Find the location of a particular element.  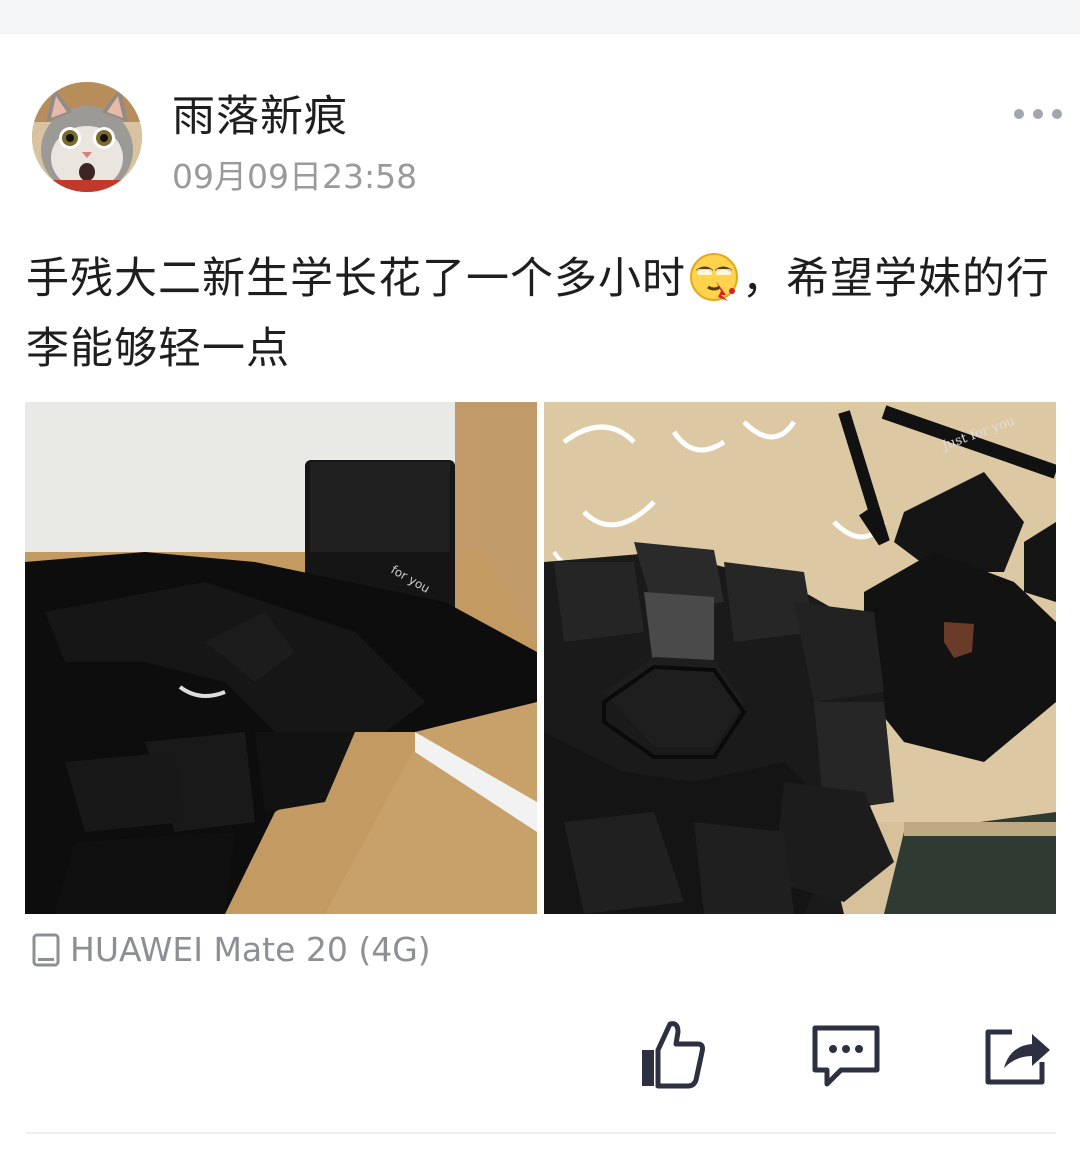

post-timestamp: 09月09日23:58 is located at coordinates (295, 176).